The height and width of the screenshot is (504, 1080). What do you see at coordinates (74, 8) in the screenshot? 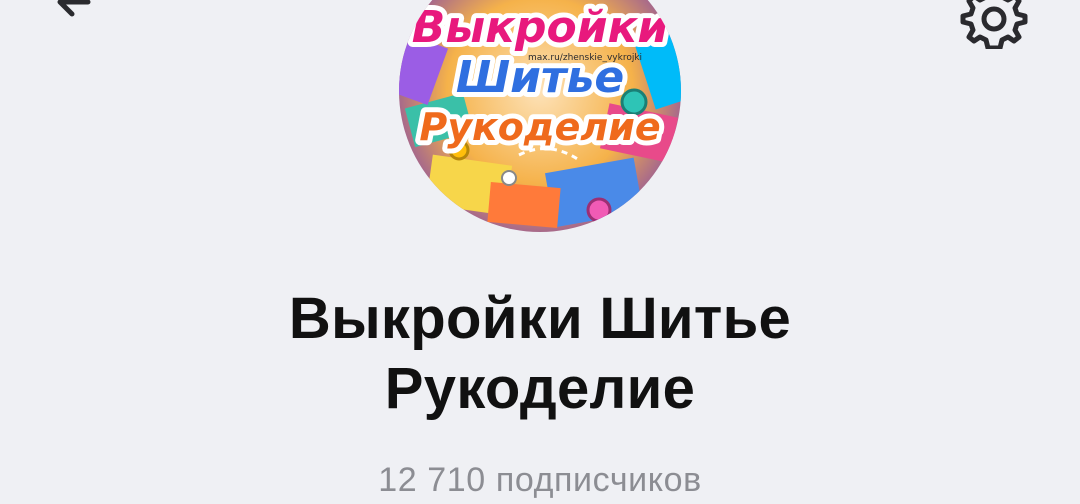
I see `arrow-left-icon` at bounding box center [74, 8].